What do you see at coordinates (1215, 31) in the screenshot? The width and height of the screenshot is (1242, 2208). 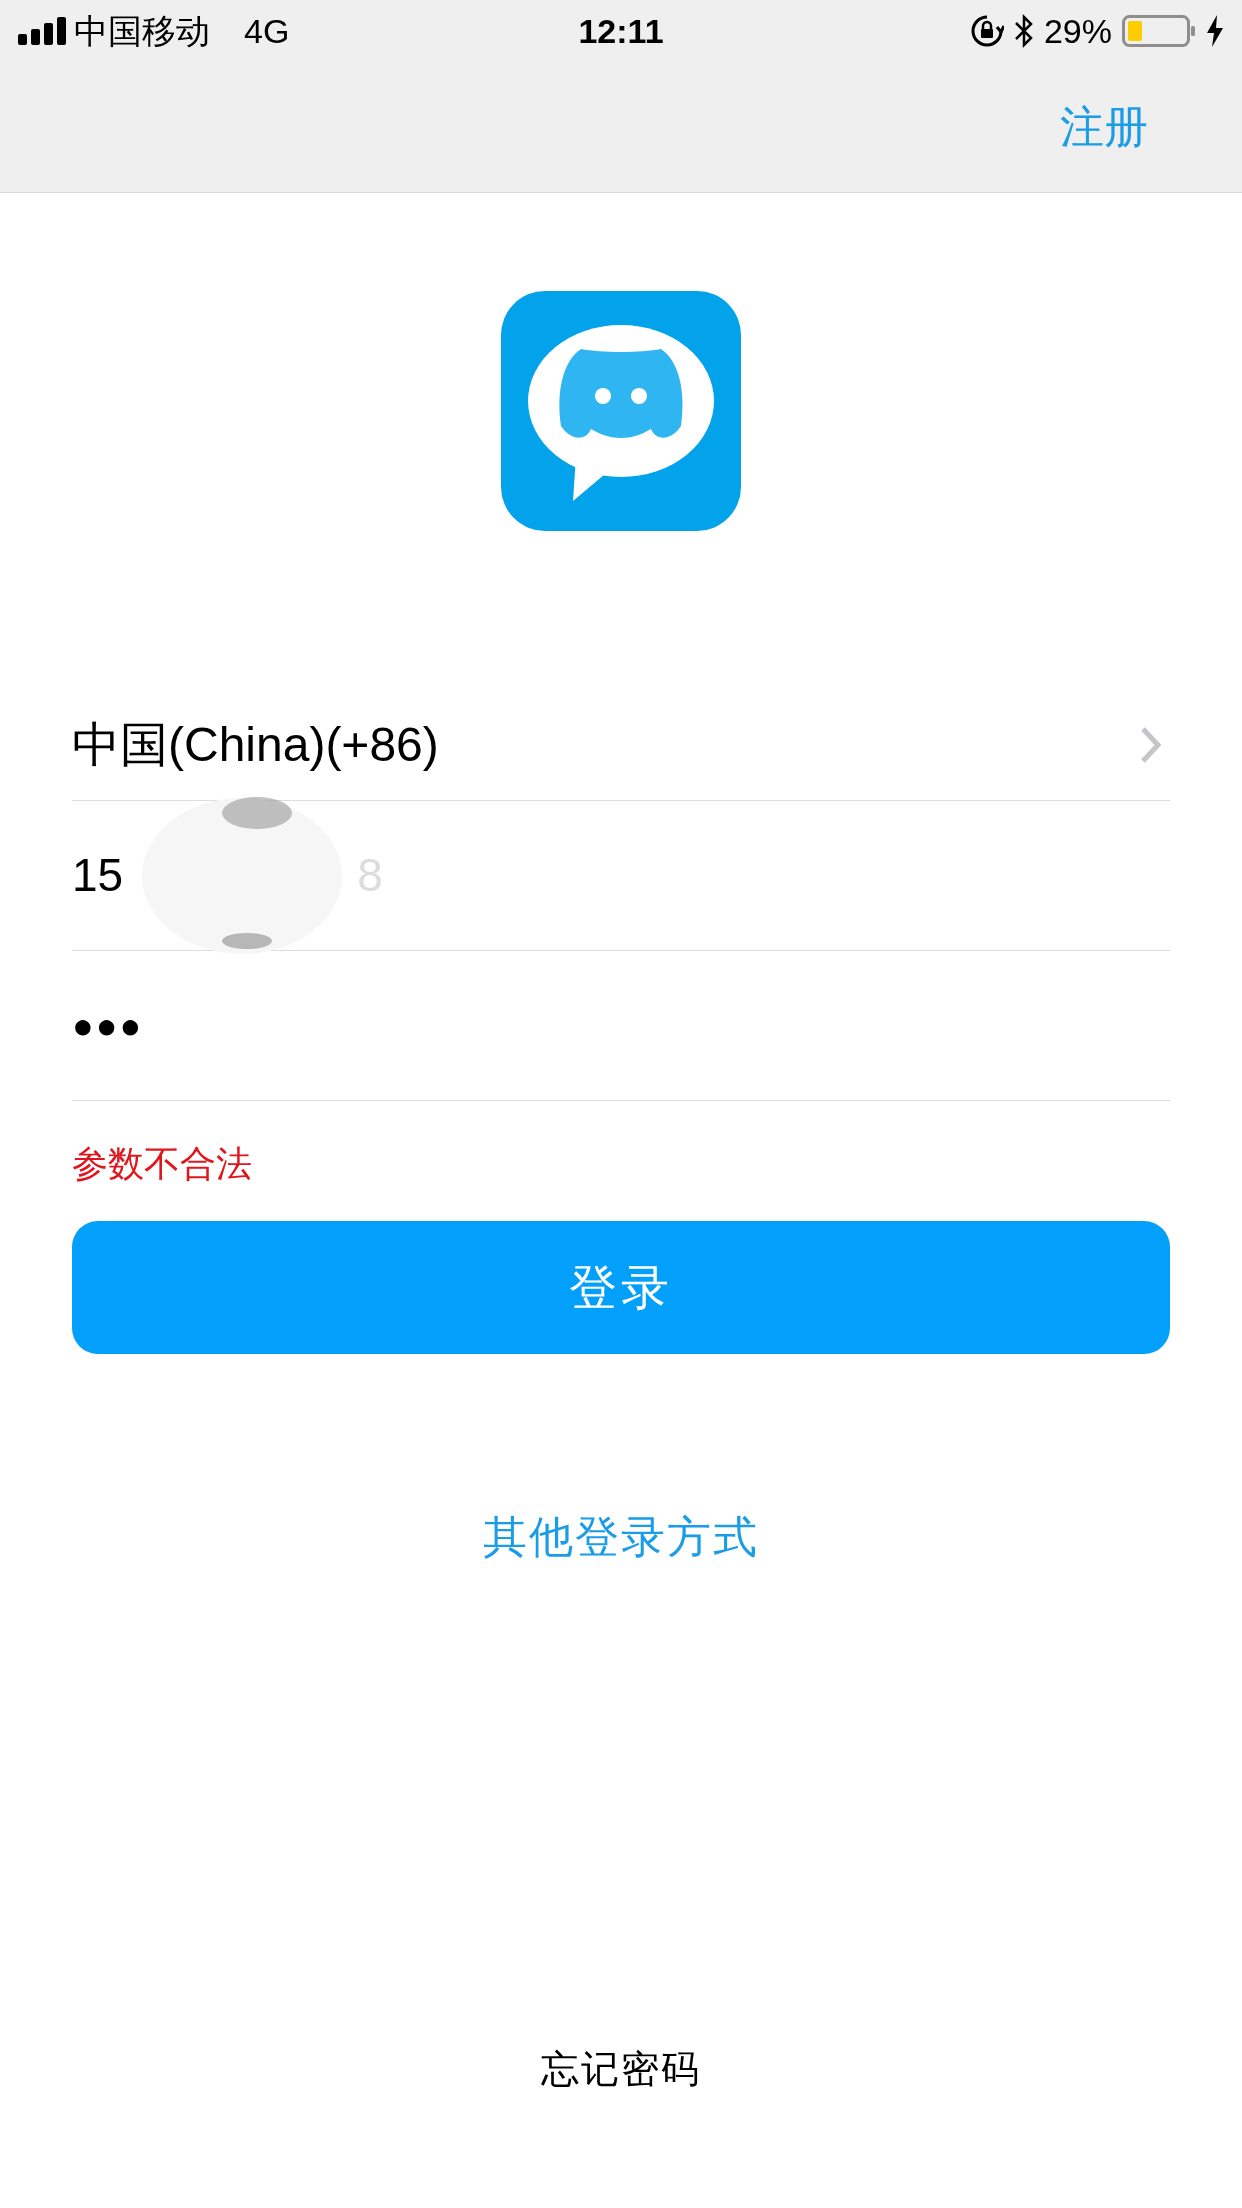 I see `charging-icon` at bounding box center [1215, 31].